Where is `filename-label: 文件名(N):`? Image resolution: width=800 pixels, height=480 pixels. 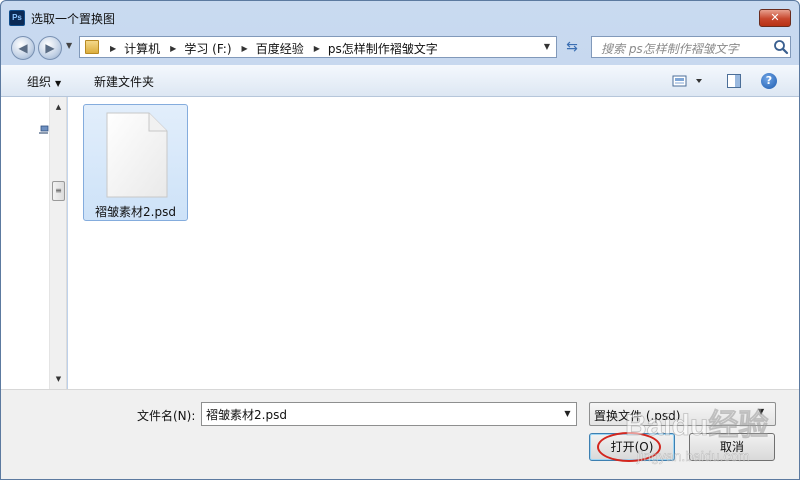 filename-label: 文件名(N): is located at coordinates (166, 416).